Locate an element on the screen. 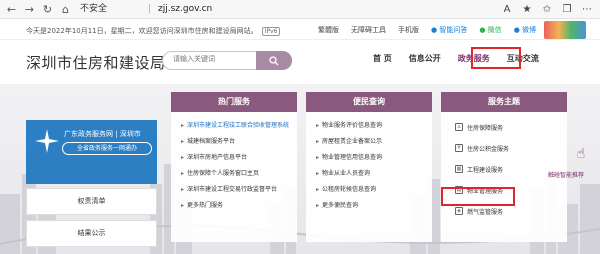  list-item: ▸ 物业服务评价信息查询 is located at coordinates (374, 125).